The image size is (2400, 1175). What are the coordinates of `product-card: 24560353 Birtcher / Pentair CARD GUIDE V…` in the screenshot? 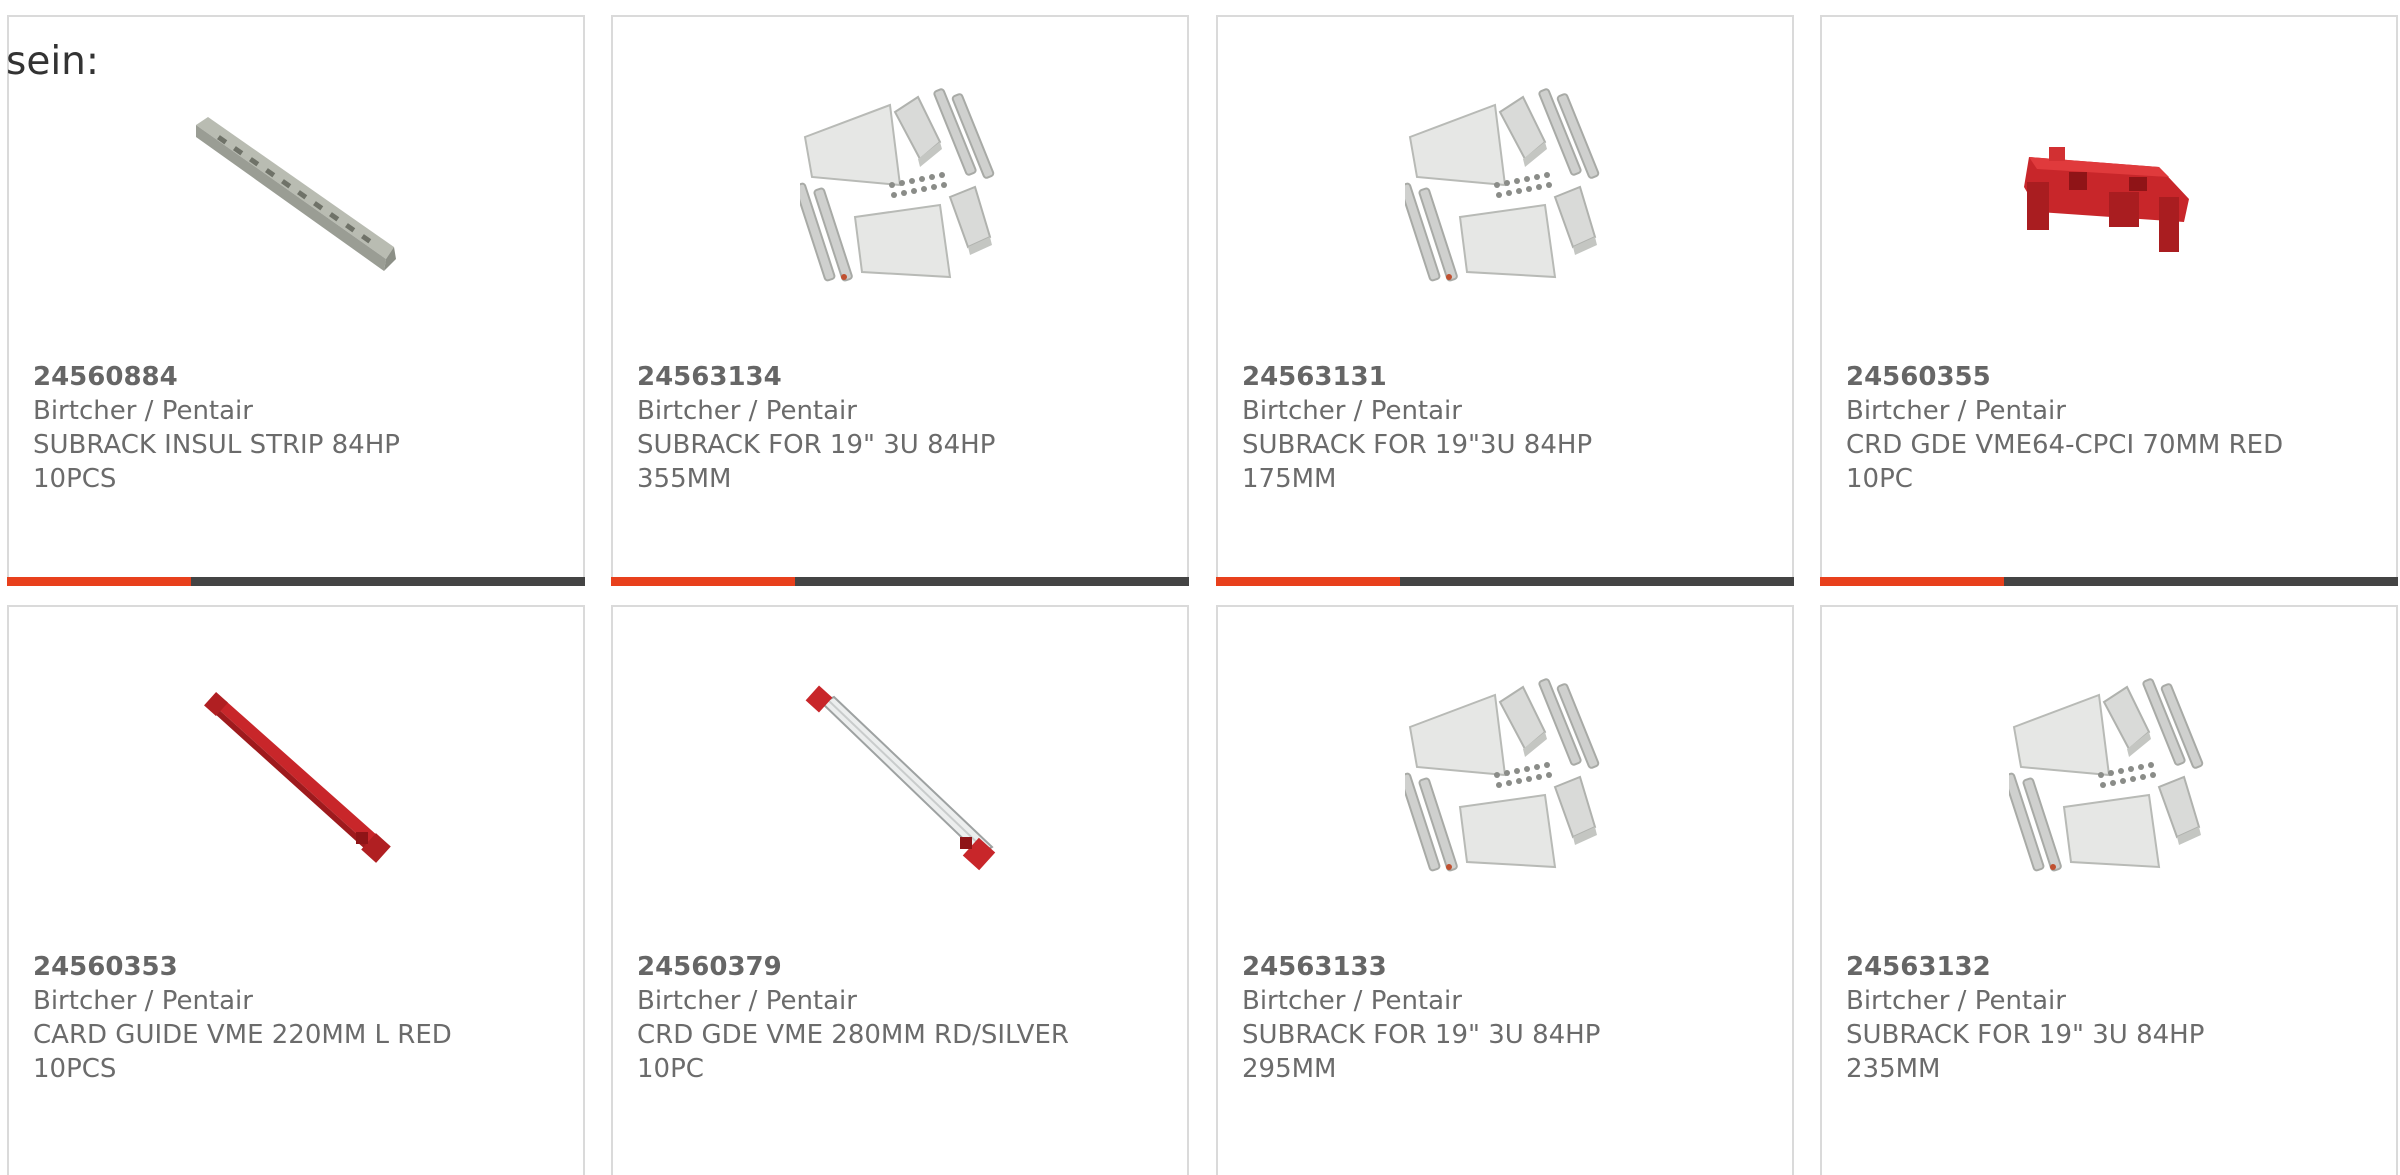 It's located at (296, 890).